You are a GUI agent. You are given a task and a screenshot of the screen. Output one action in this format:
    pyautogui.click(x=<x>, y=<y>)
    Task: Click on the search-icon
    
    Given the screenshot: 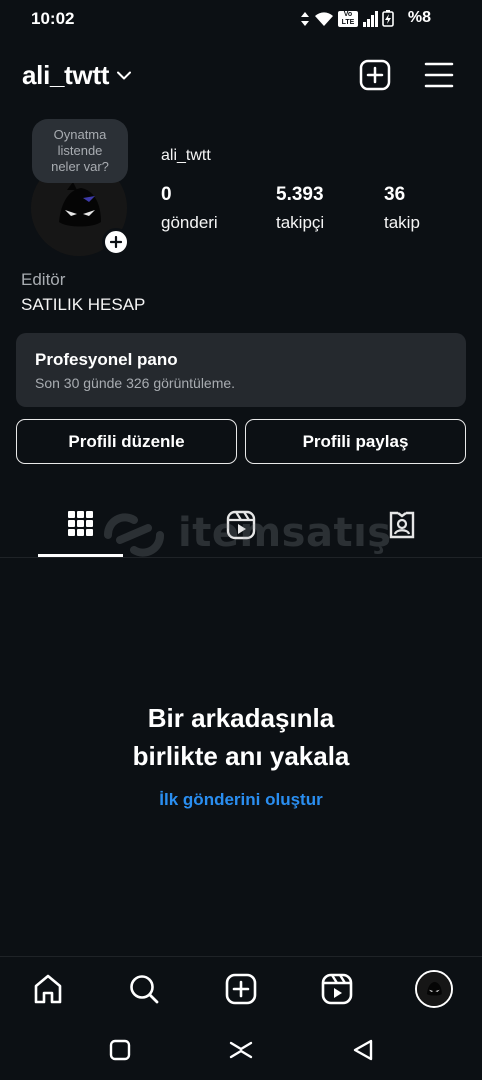 What is the action you would take?
    pyautogui.click(x=144, y=989)
    